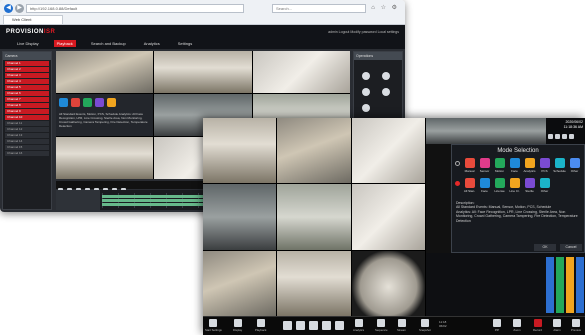  Describe the element at coordinates (557, 325) in the screenshot. I see `taskbar-alarm: Alarm` at that location.